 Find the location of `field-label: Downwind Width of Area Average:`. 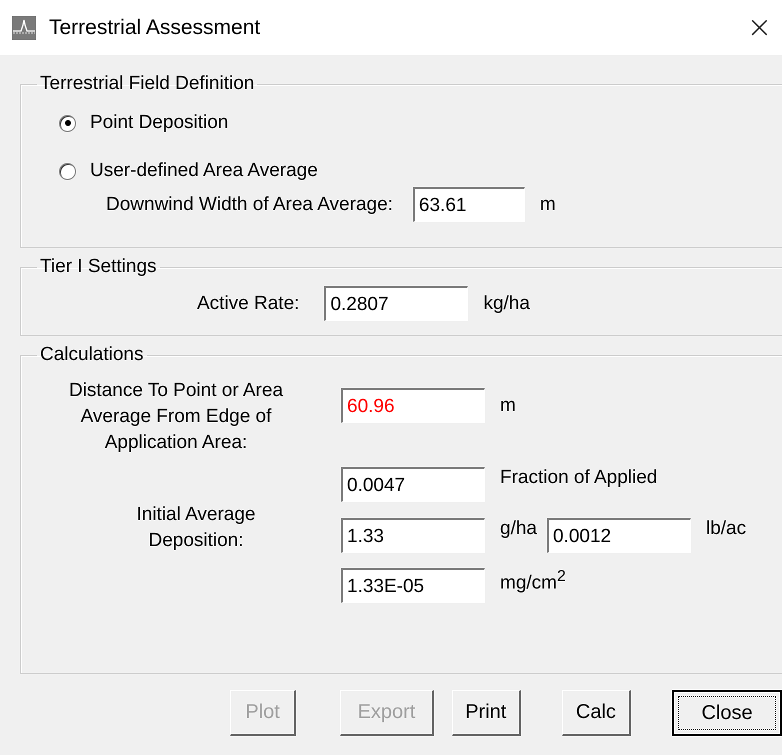

field-label: Downwind Width of Area Average: is located at coordinates (249, 205).